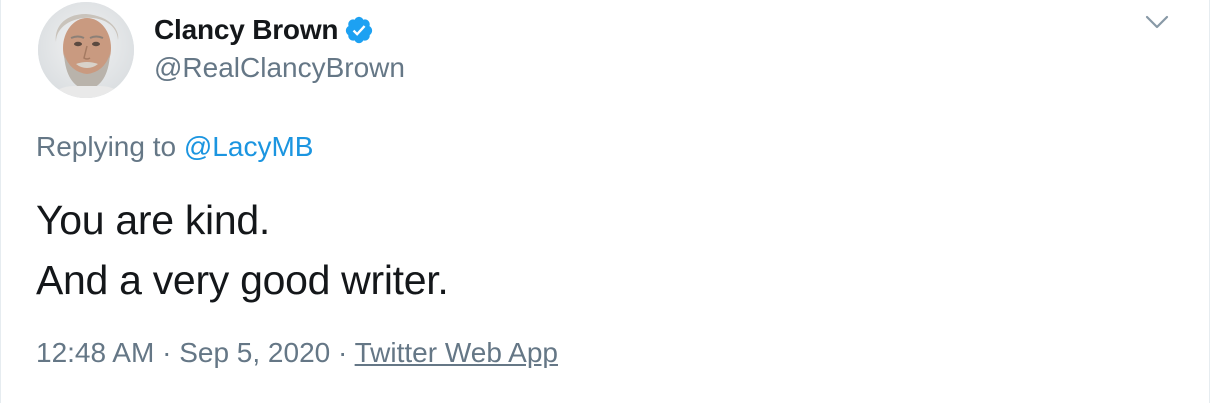 This screenshot has width=1210, height=403. I want to click on reply-mention-link: @LacyMB, so click(249, 146).